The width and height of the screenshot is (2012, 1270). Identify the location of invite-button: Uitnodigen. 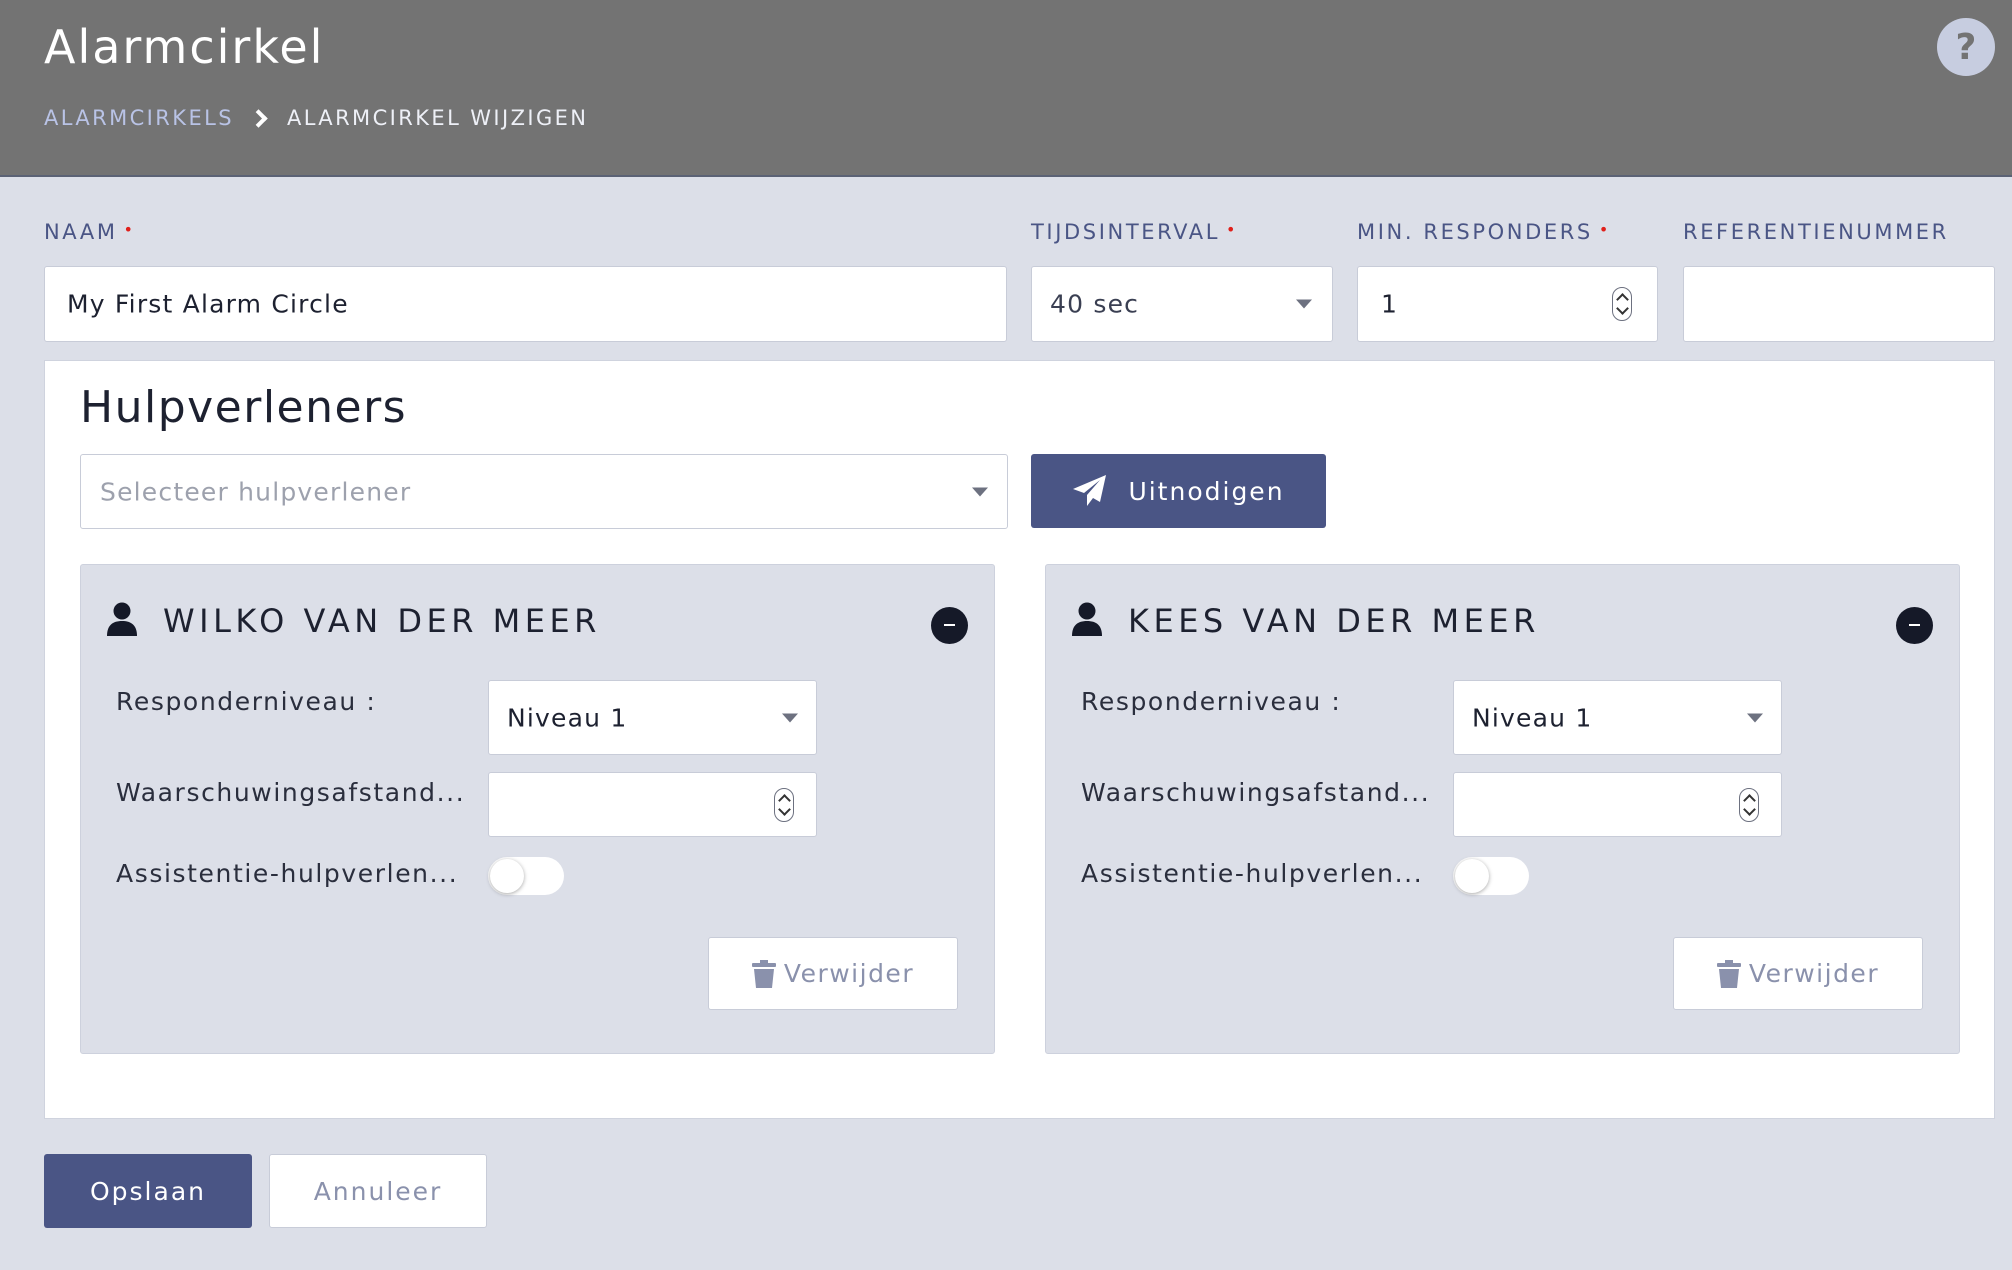
(1178, 491).